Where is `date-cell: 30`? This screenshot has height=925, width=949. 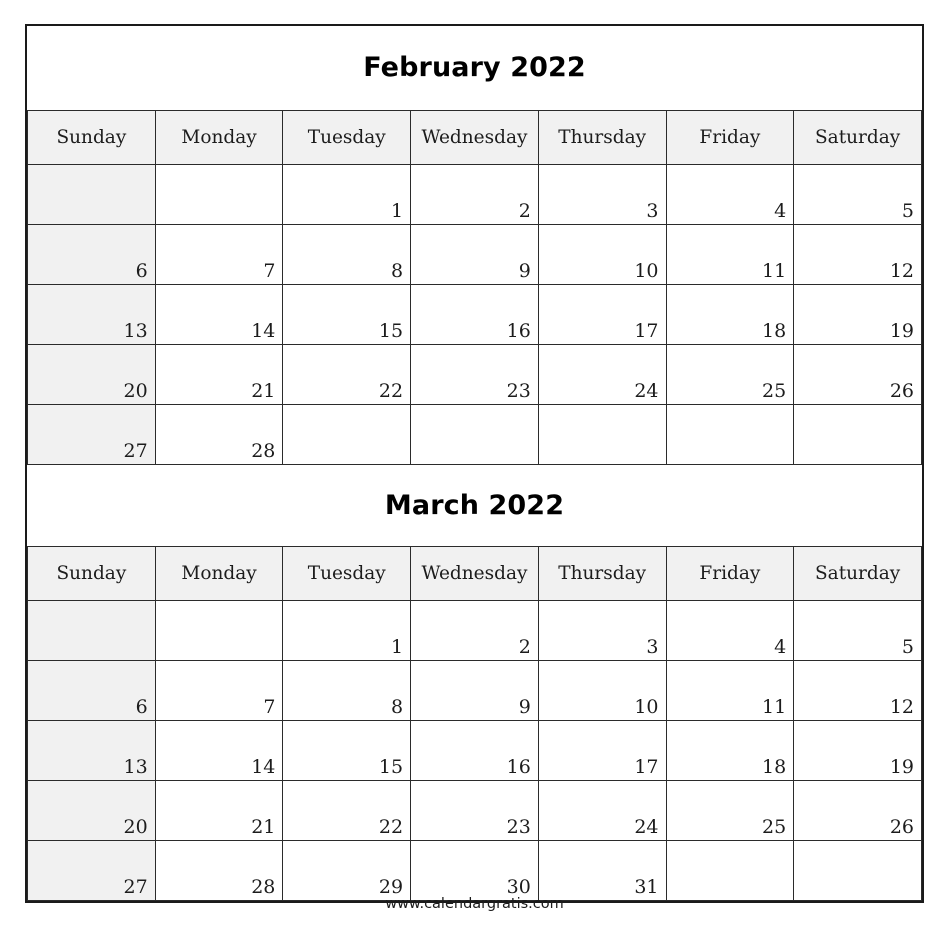
date-cell: 30 is located at coordinates (474, 870).